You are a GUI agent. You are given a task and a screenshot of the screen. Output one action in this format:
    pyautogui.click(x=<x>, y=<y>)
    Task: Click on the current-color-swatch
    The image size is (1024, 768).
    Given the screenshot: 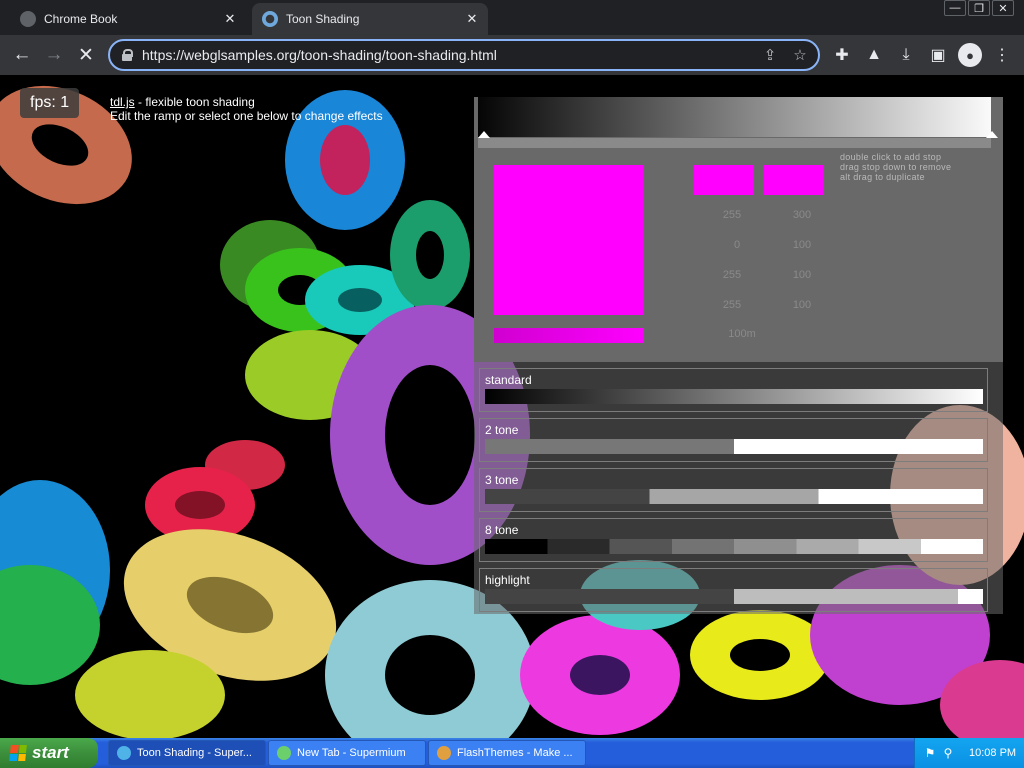 What is the action you would take?
    pyautogui.click(x=723, y=180)
    